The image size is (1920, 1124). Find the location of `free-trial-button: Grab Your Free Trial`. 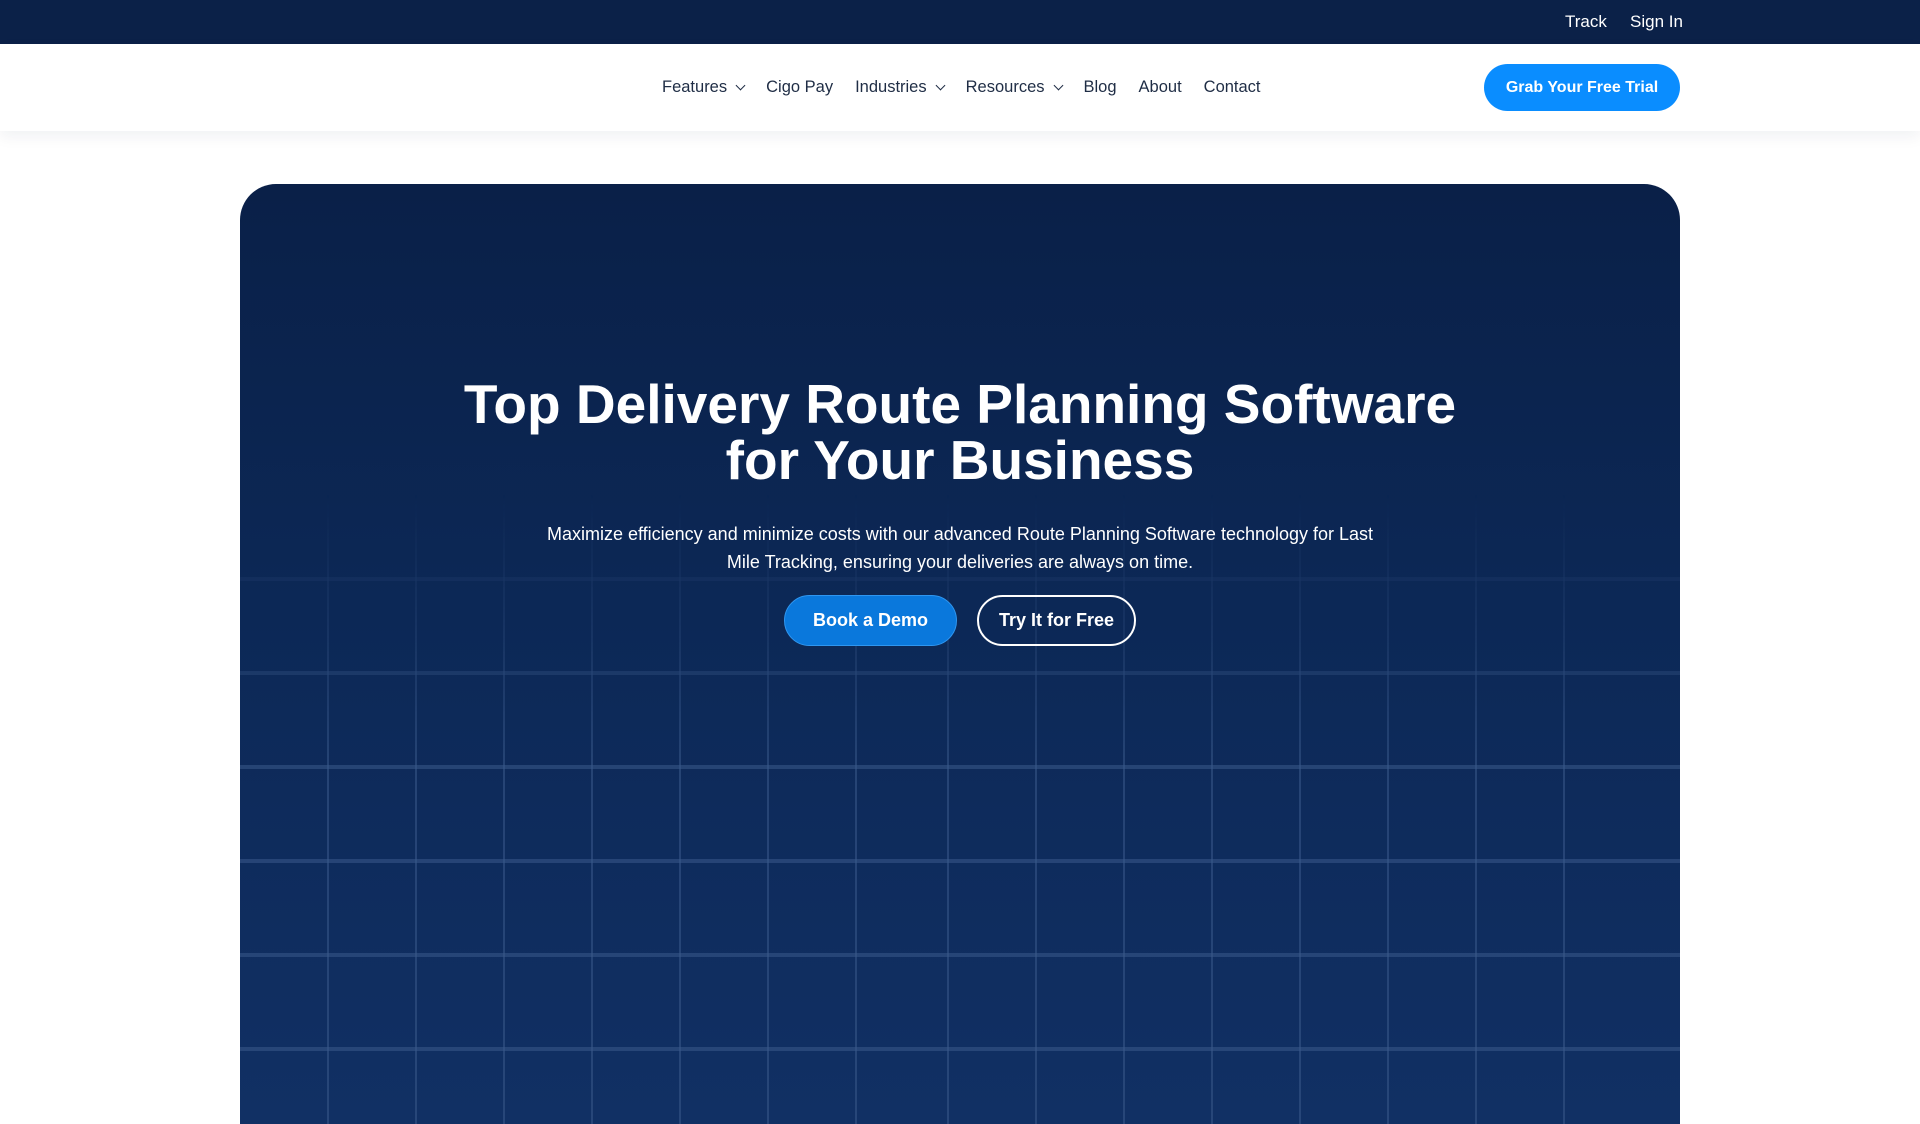

free-trial-button: Grab Your Free Trial is located at coordinates (1582, 87).